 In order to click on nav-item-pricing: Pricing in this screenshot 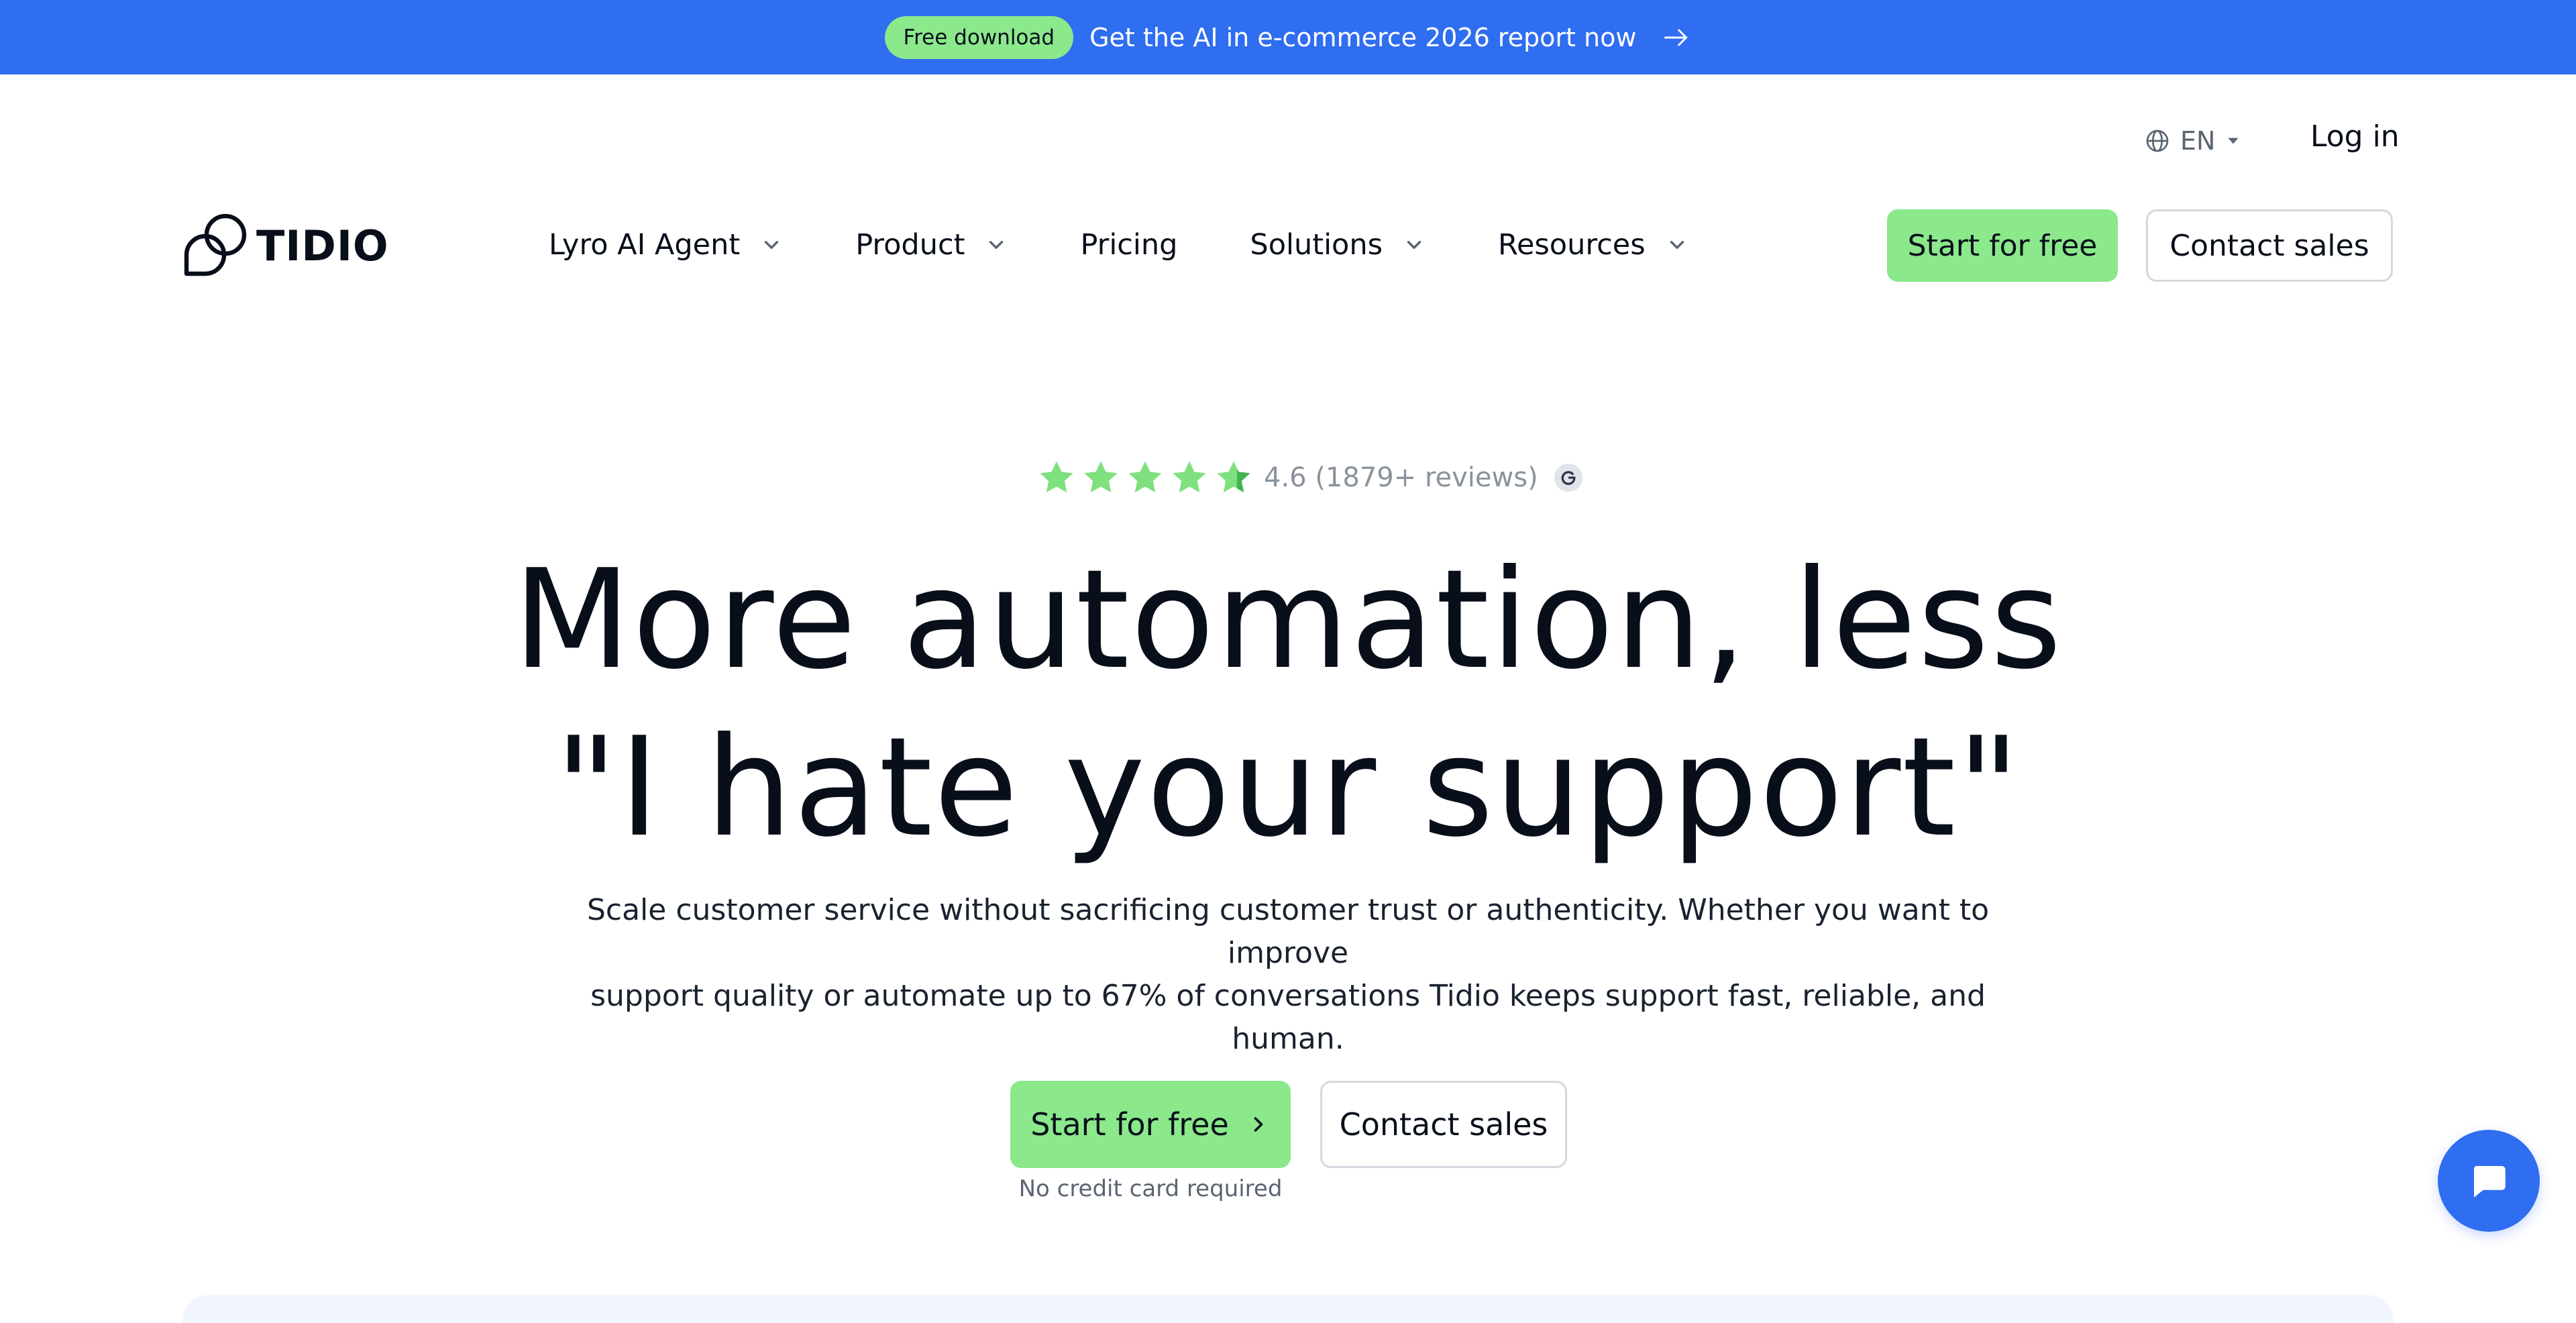, I will do `click(1128, 245)`.